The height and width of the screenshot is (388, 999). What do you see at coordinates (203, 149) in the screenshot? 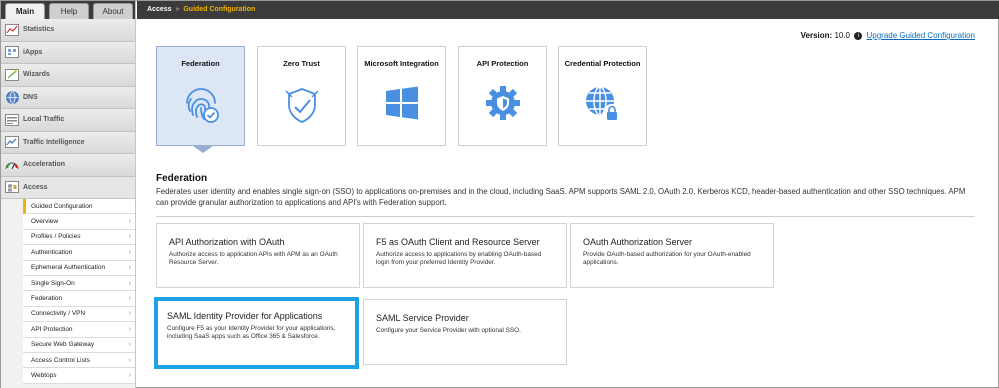
I see `selection-pointer` at bounding box center [203, 149].